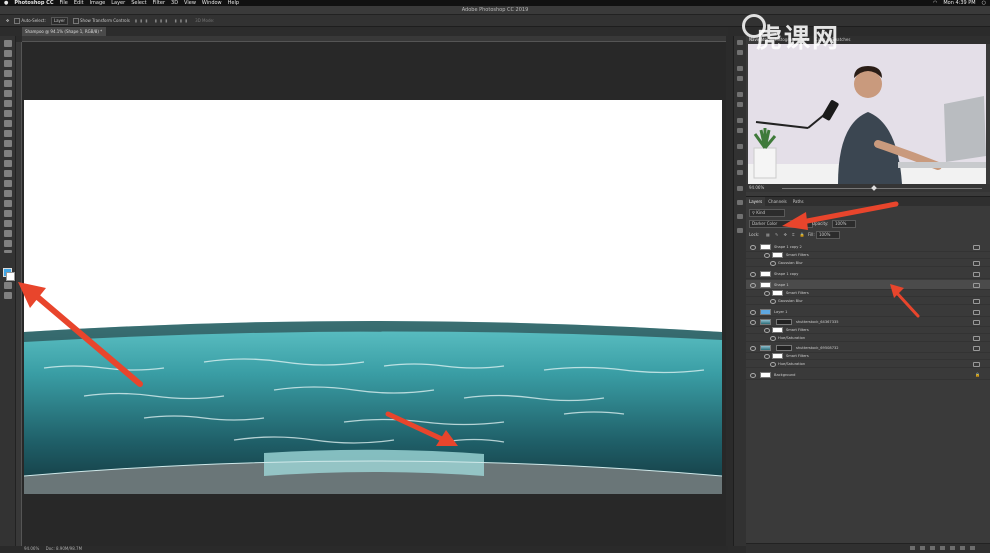 The image size is (990, 553). What do you see at coordinates (8, 251) in the screenshot?
I see `more-tools-icon` at bounding box center [8, 251].